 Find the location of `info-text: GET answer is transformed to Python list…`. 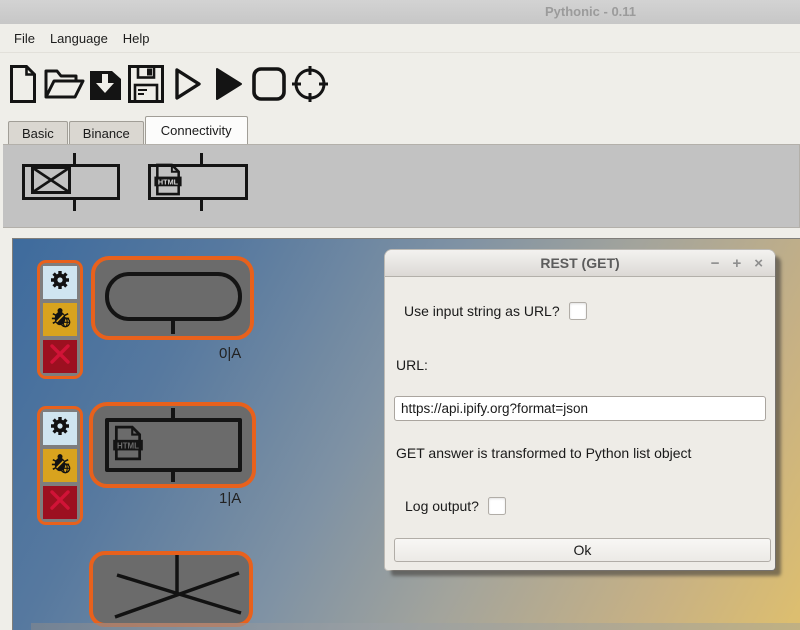

info-text: GET answer is transformed to Python list… is located at coordinates (544, 453).